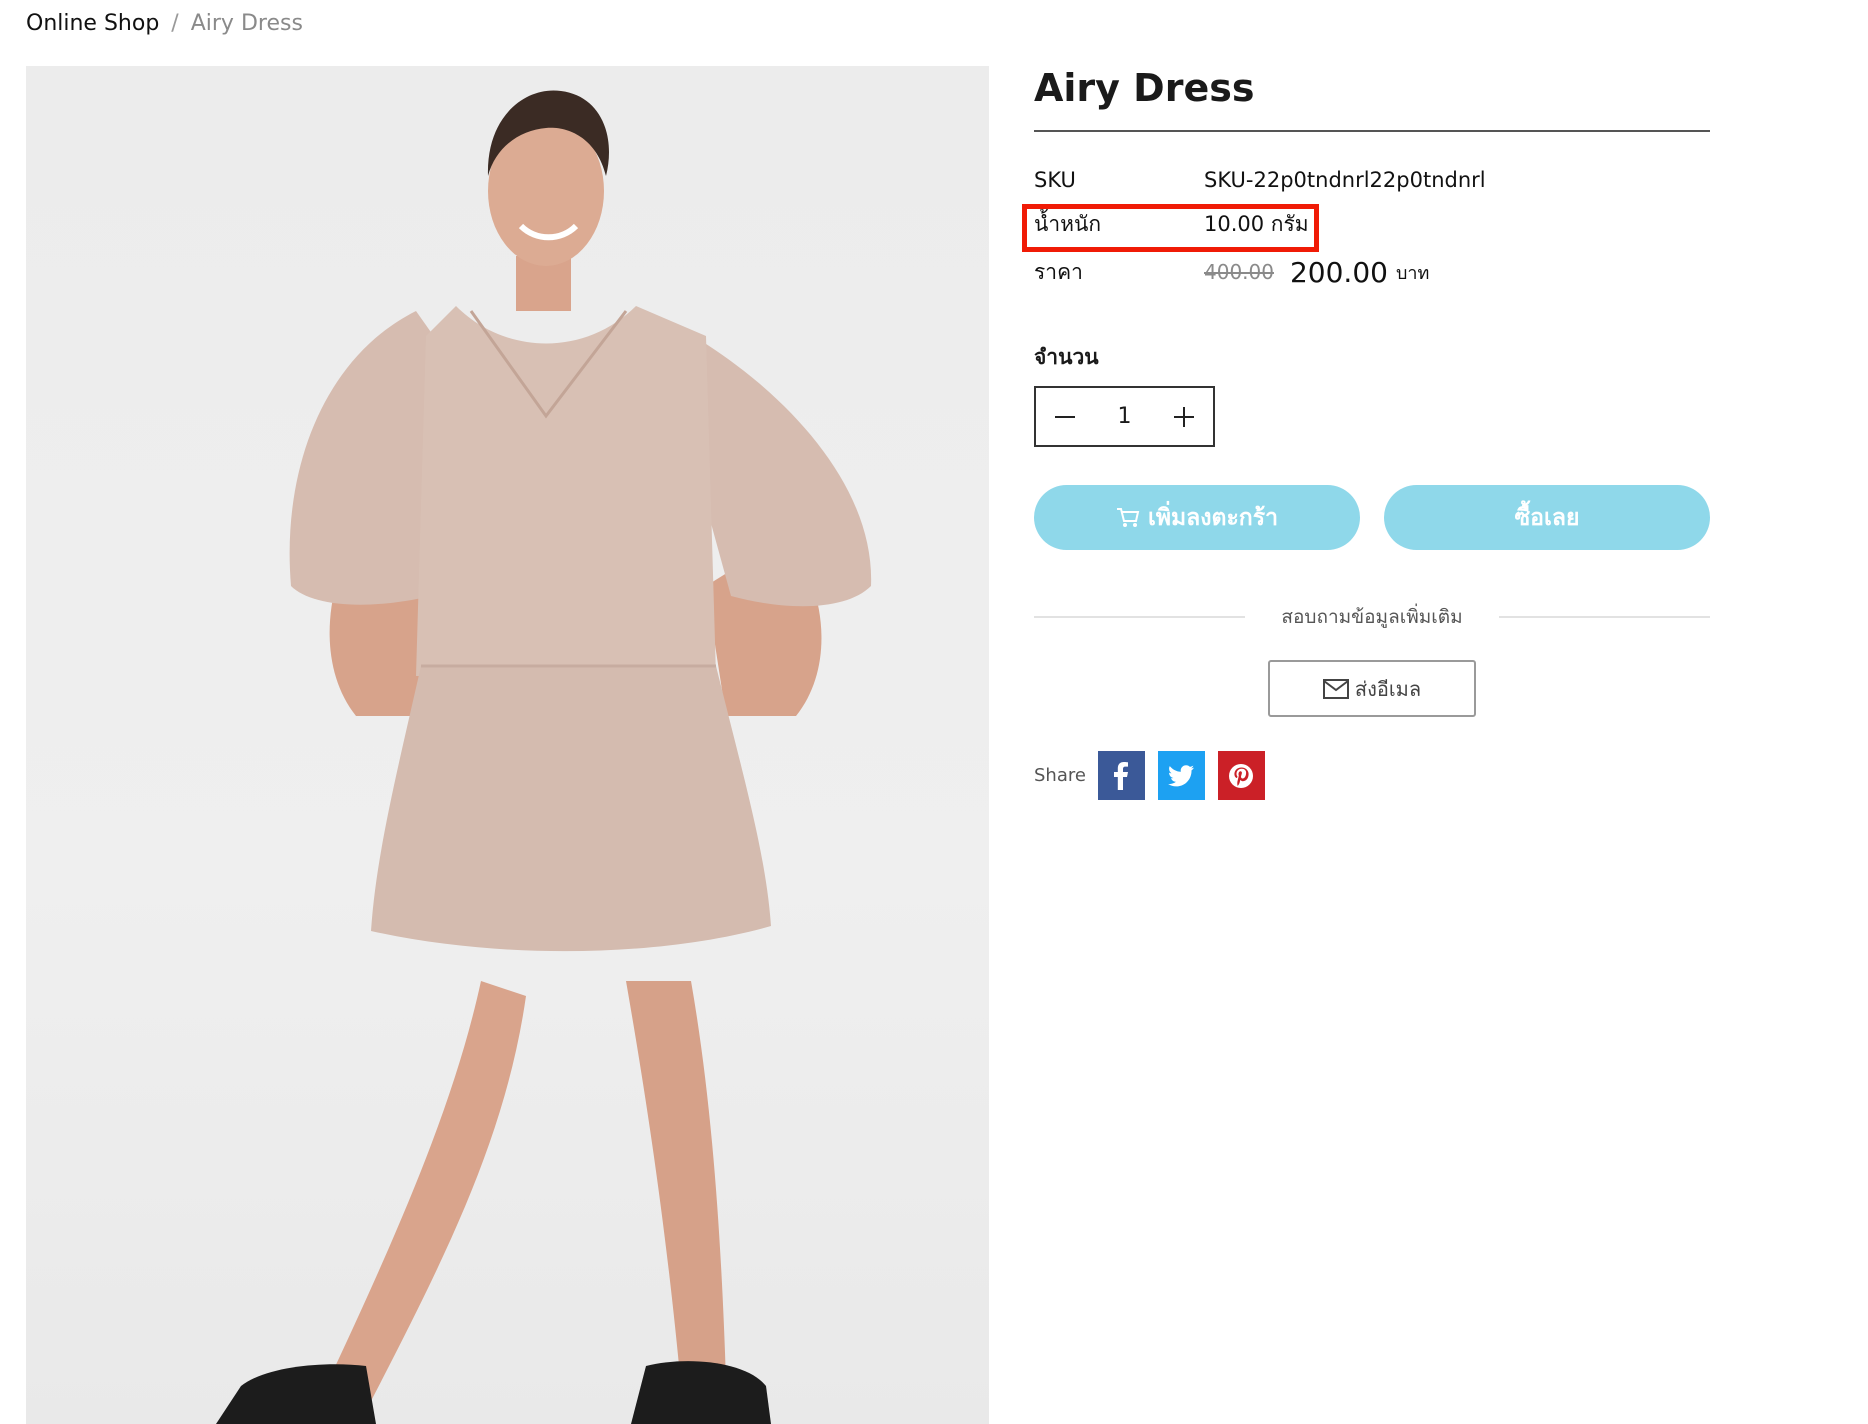  What do you see at coordinates (1060, 775) in the screenshot?
I see `share-label: Share` at bounding box center [1060, 775].